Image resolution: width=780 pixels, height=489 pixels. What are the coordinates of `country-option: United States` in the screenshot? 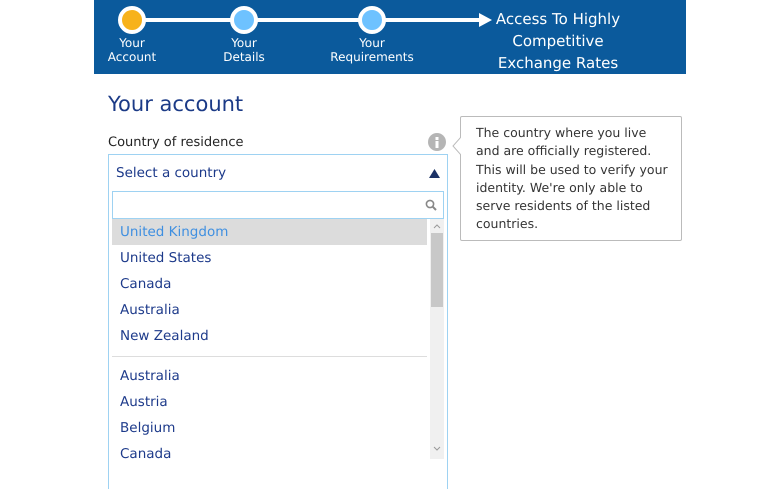 It's located at (269, 258).